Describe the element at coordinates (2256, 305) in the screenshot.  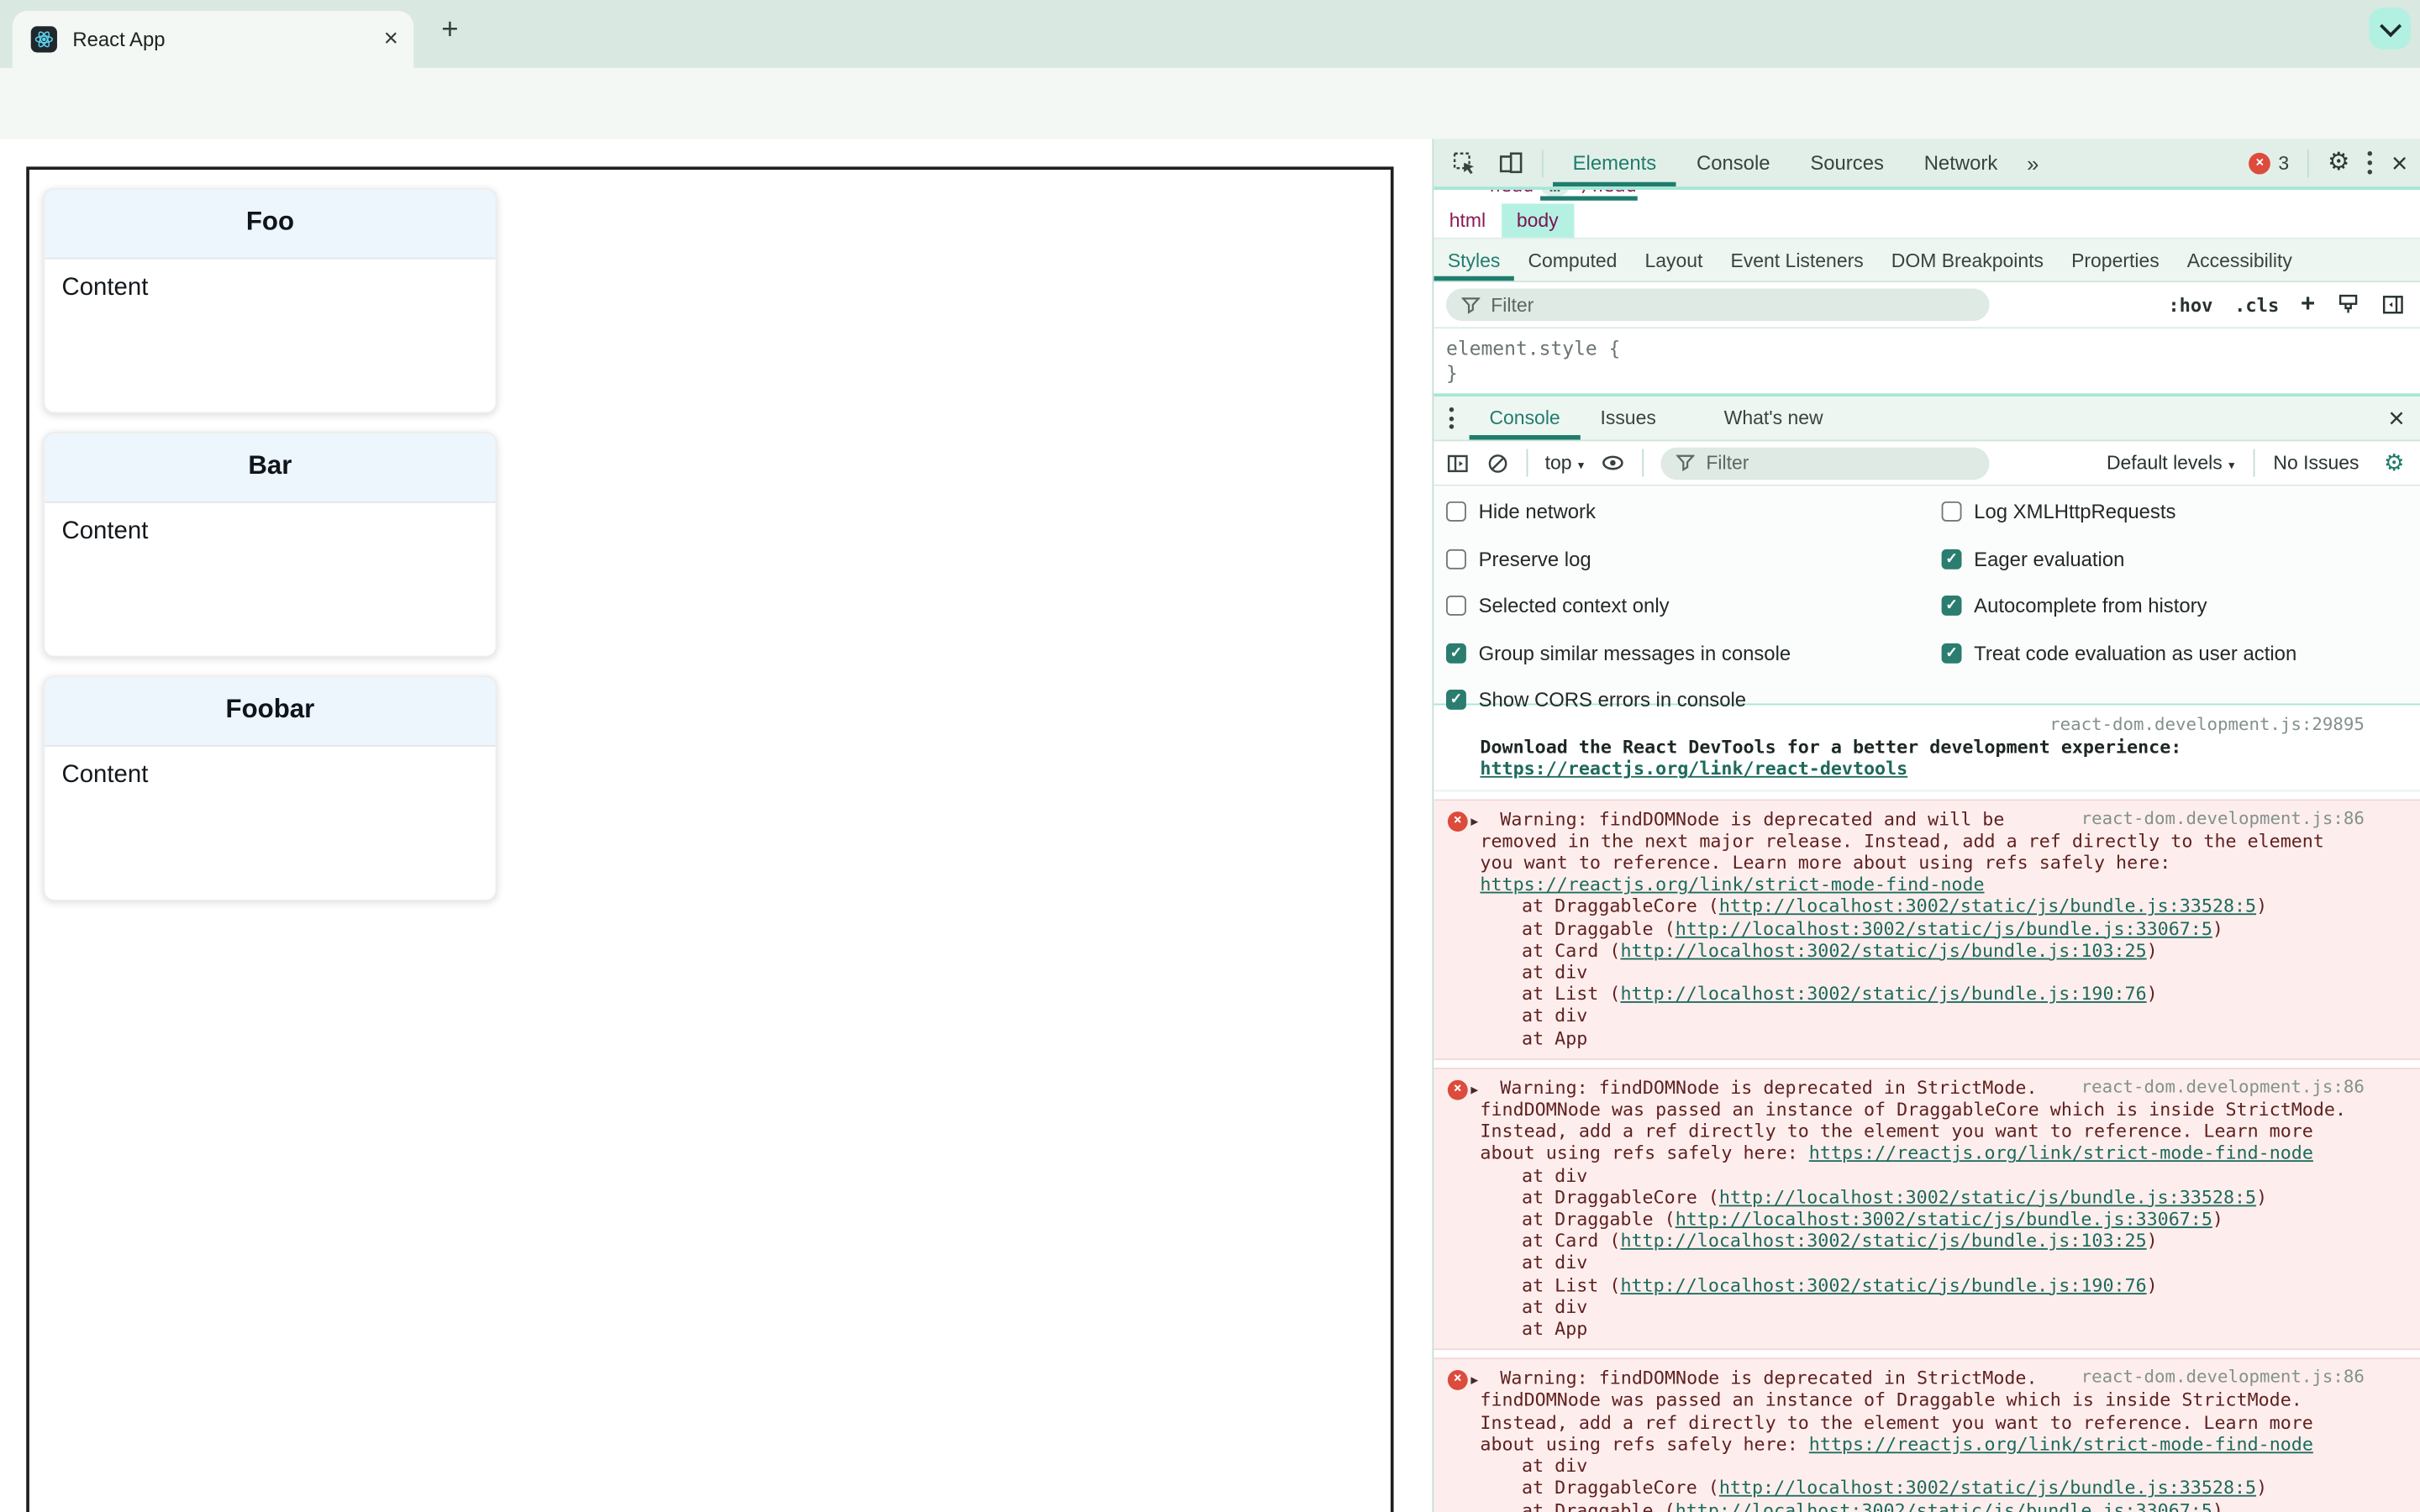
I see `cls-toggle: .cls` at that location.